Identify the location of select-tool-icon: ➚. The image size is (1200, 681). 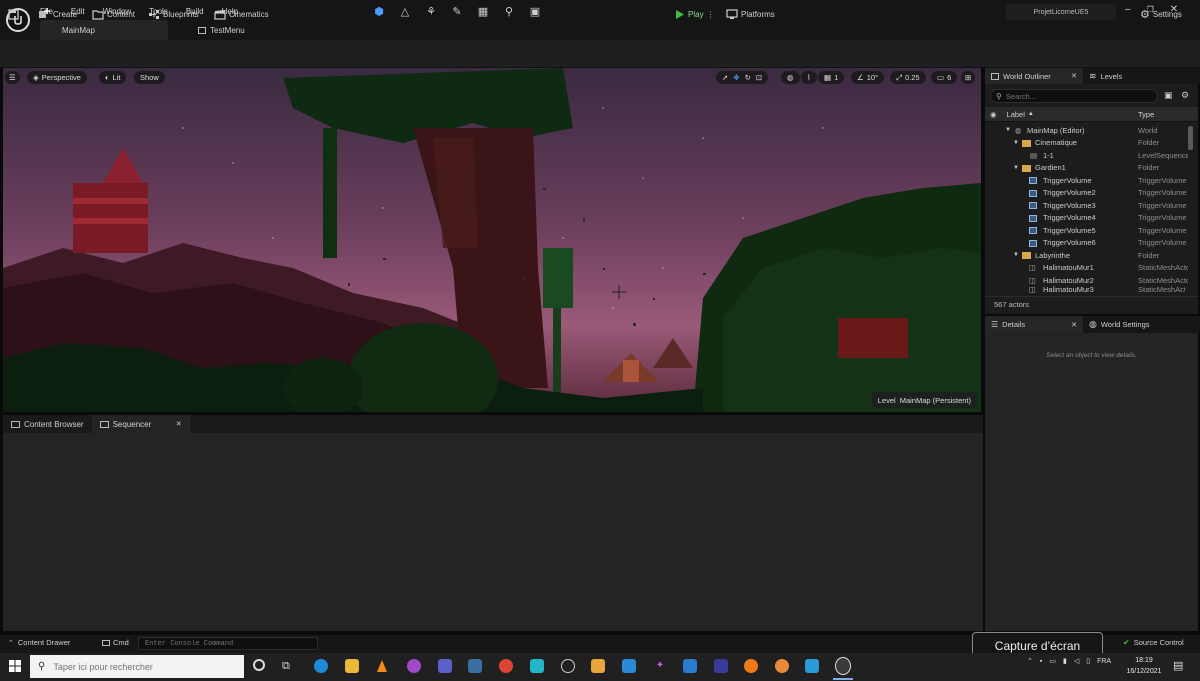
(725, 77).